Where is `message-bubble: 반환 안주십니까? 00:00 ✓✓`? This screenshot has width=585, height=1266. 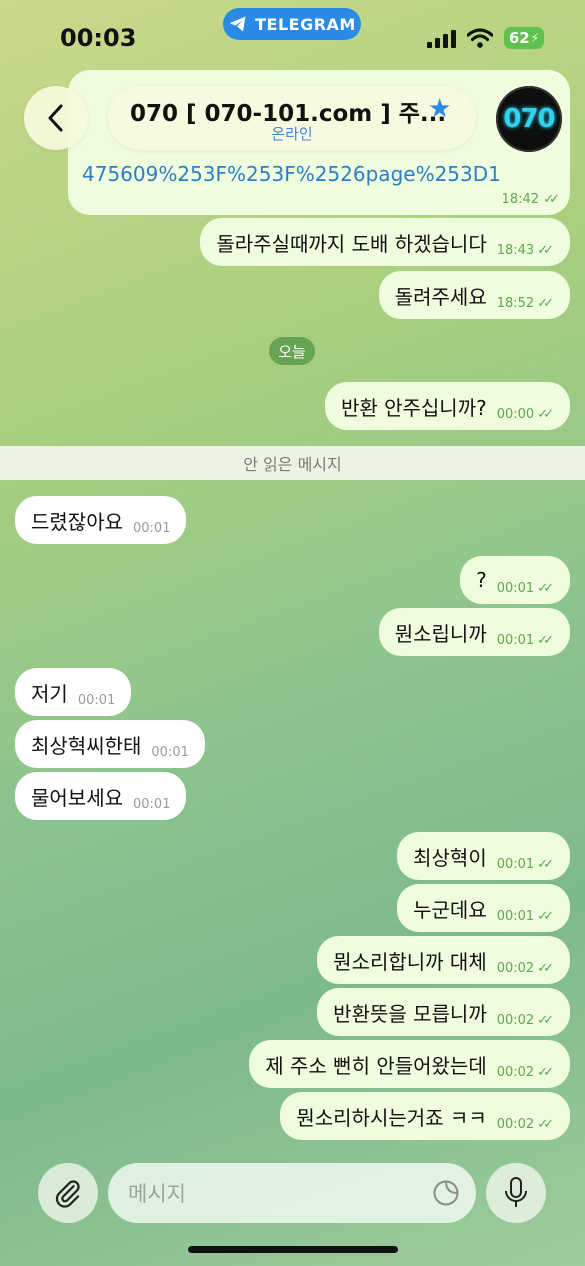 message-bubble: 반환 안주십니까? 00:00 ✓✓ is located at coordinates (447, 406).